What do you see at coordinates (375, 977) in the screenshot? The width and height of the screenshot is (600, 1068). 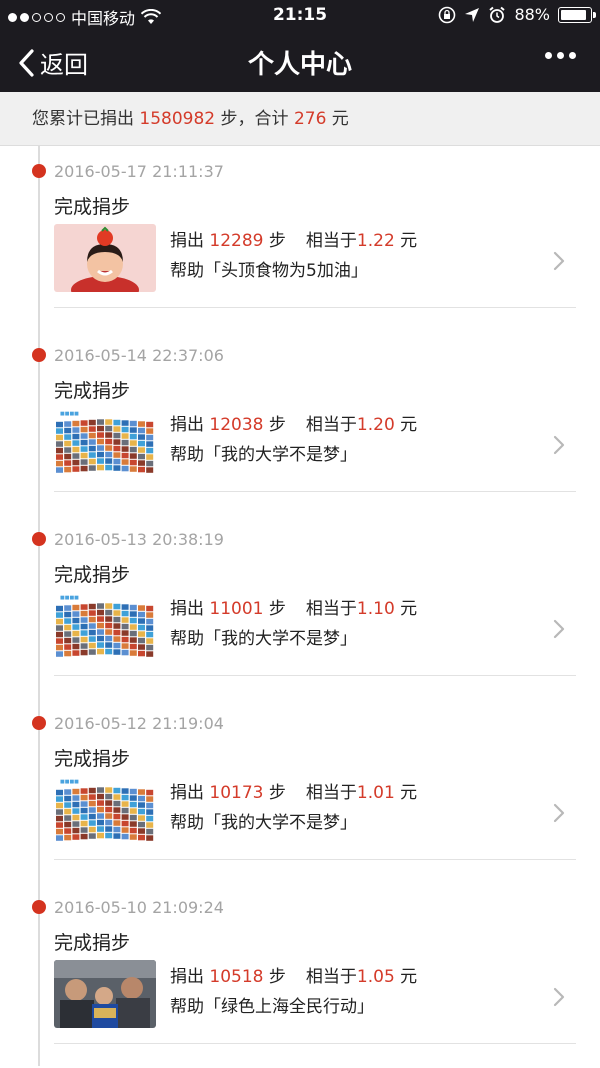 I see `entry-amount: 1.05` at bounding box center [375, 977].